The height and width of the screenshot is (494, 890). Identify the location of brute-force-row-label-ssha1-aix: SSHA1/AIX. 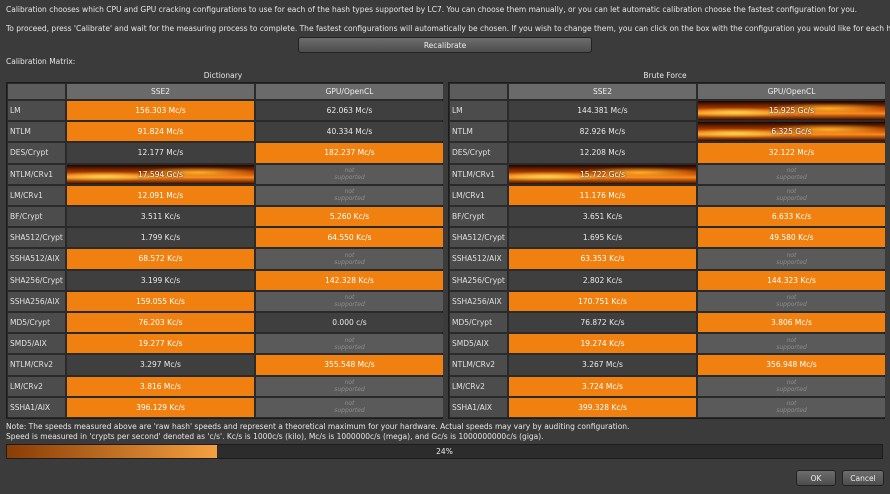
(478, 407).